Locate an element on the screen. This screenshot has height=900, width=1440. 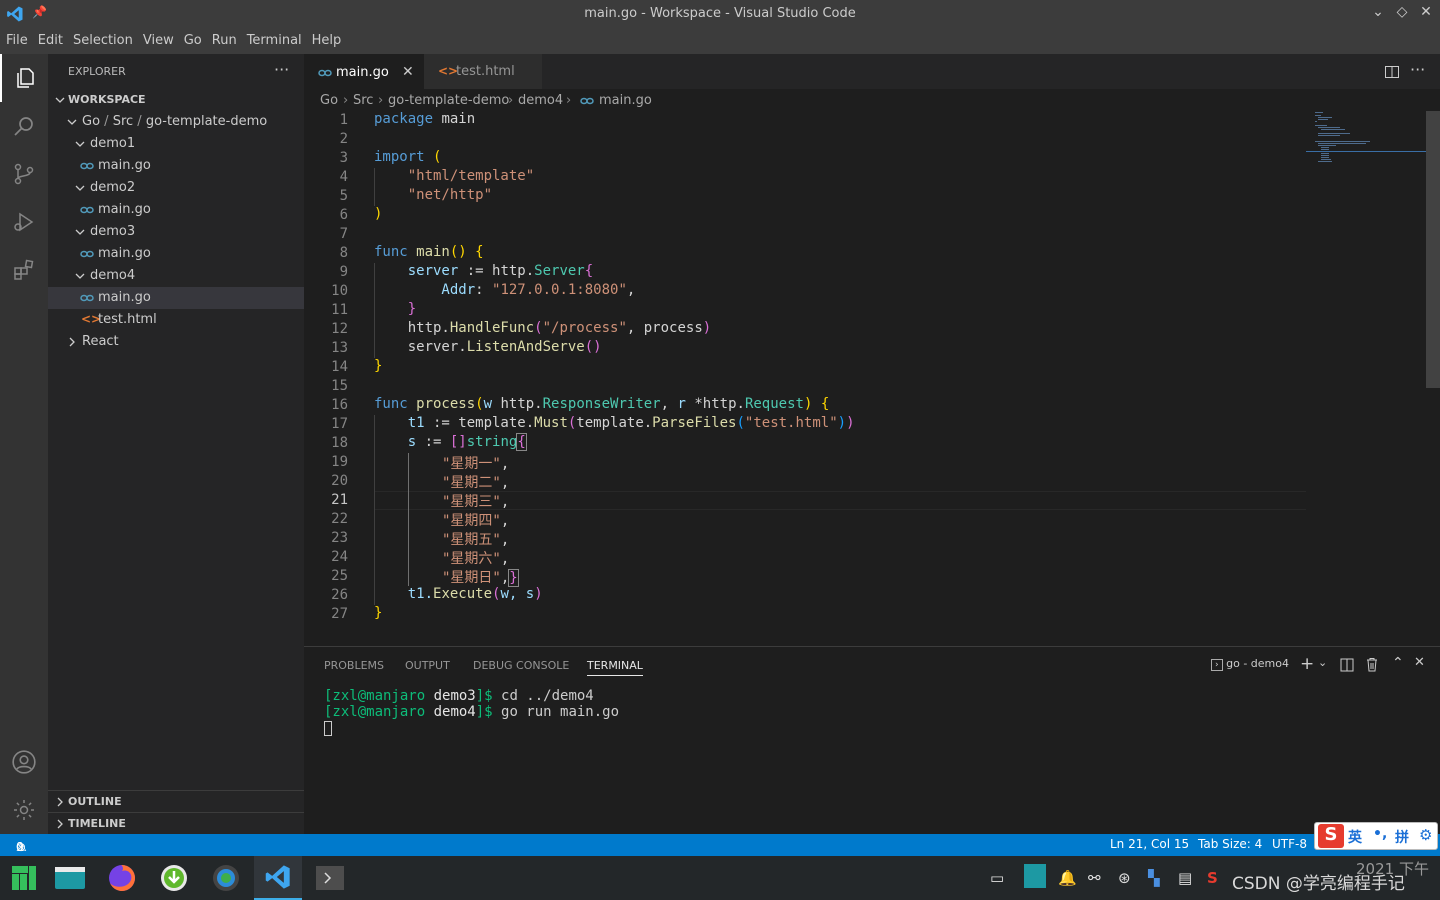
punctuation-icon: •, is located at coordinates (1380, 834).